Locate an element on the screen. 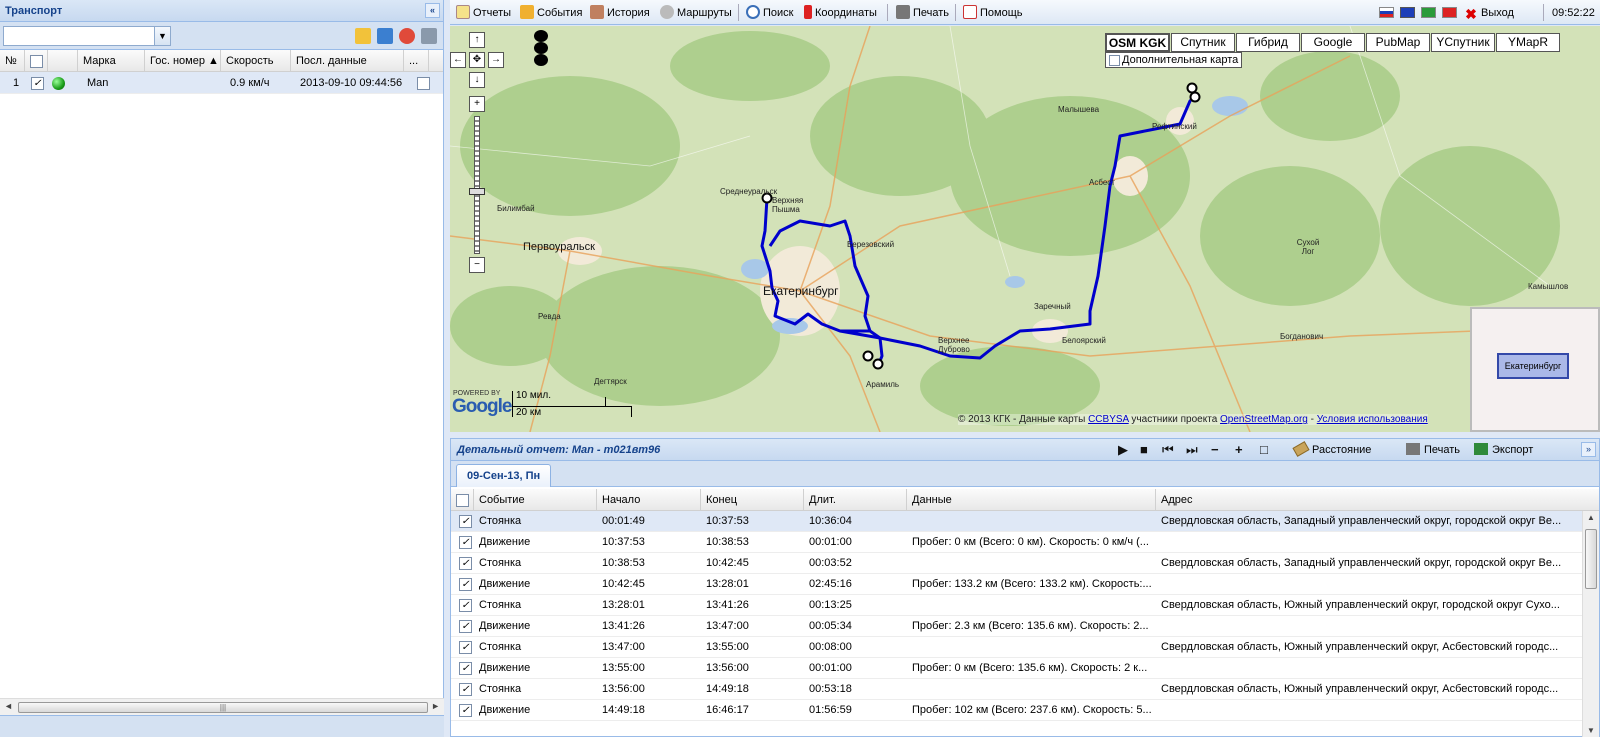 Image resolution: width=1600 pixels, height=737 pixels. scroll-down-icon: ▼ is located at coordinates (1591, 730).